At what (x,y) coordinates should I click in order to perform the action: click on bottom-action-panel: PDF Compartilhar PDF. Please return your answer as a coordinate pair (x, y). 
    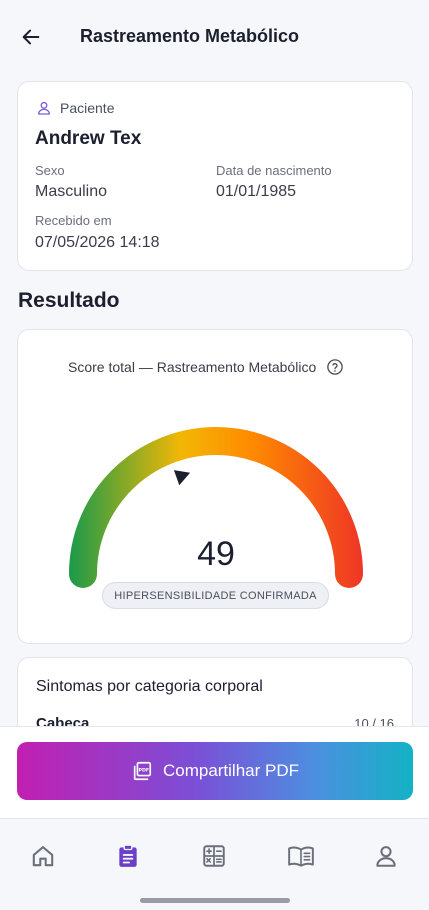
    Looking at the image, I should click on (214, 772).